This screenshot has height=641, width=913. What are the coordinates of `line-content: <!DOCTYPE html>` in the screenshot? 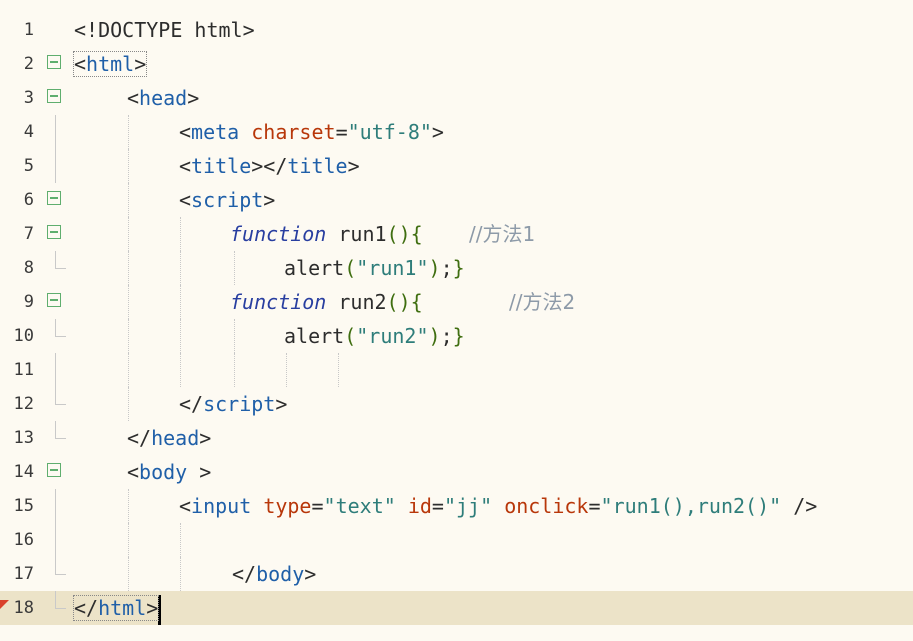 It's located at (164, 30).